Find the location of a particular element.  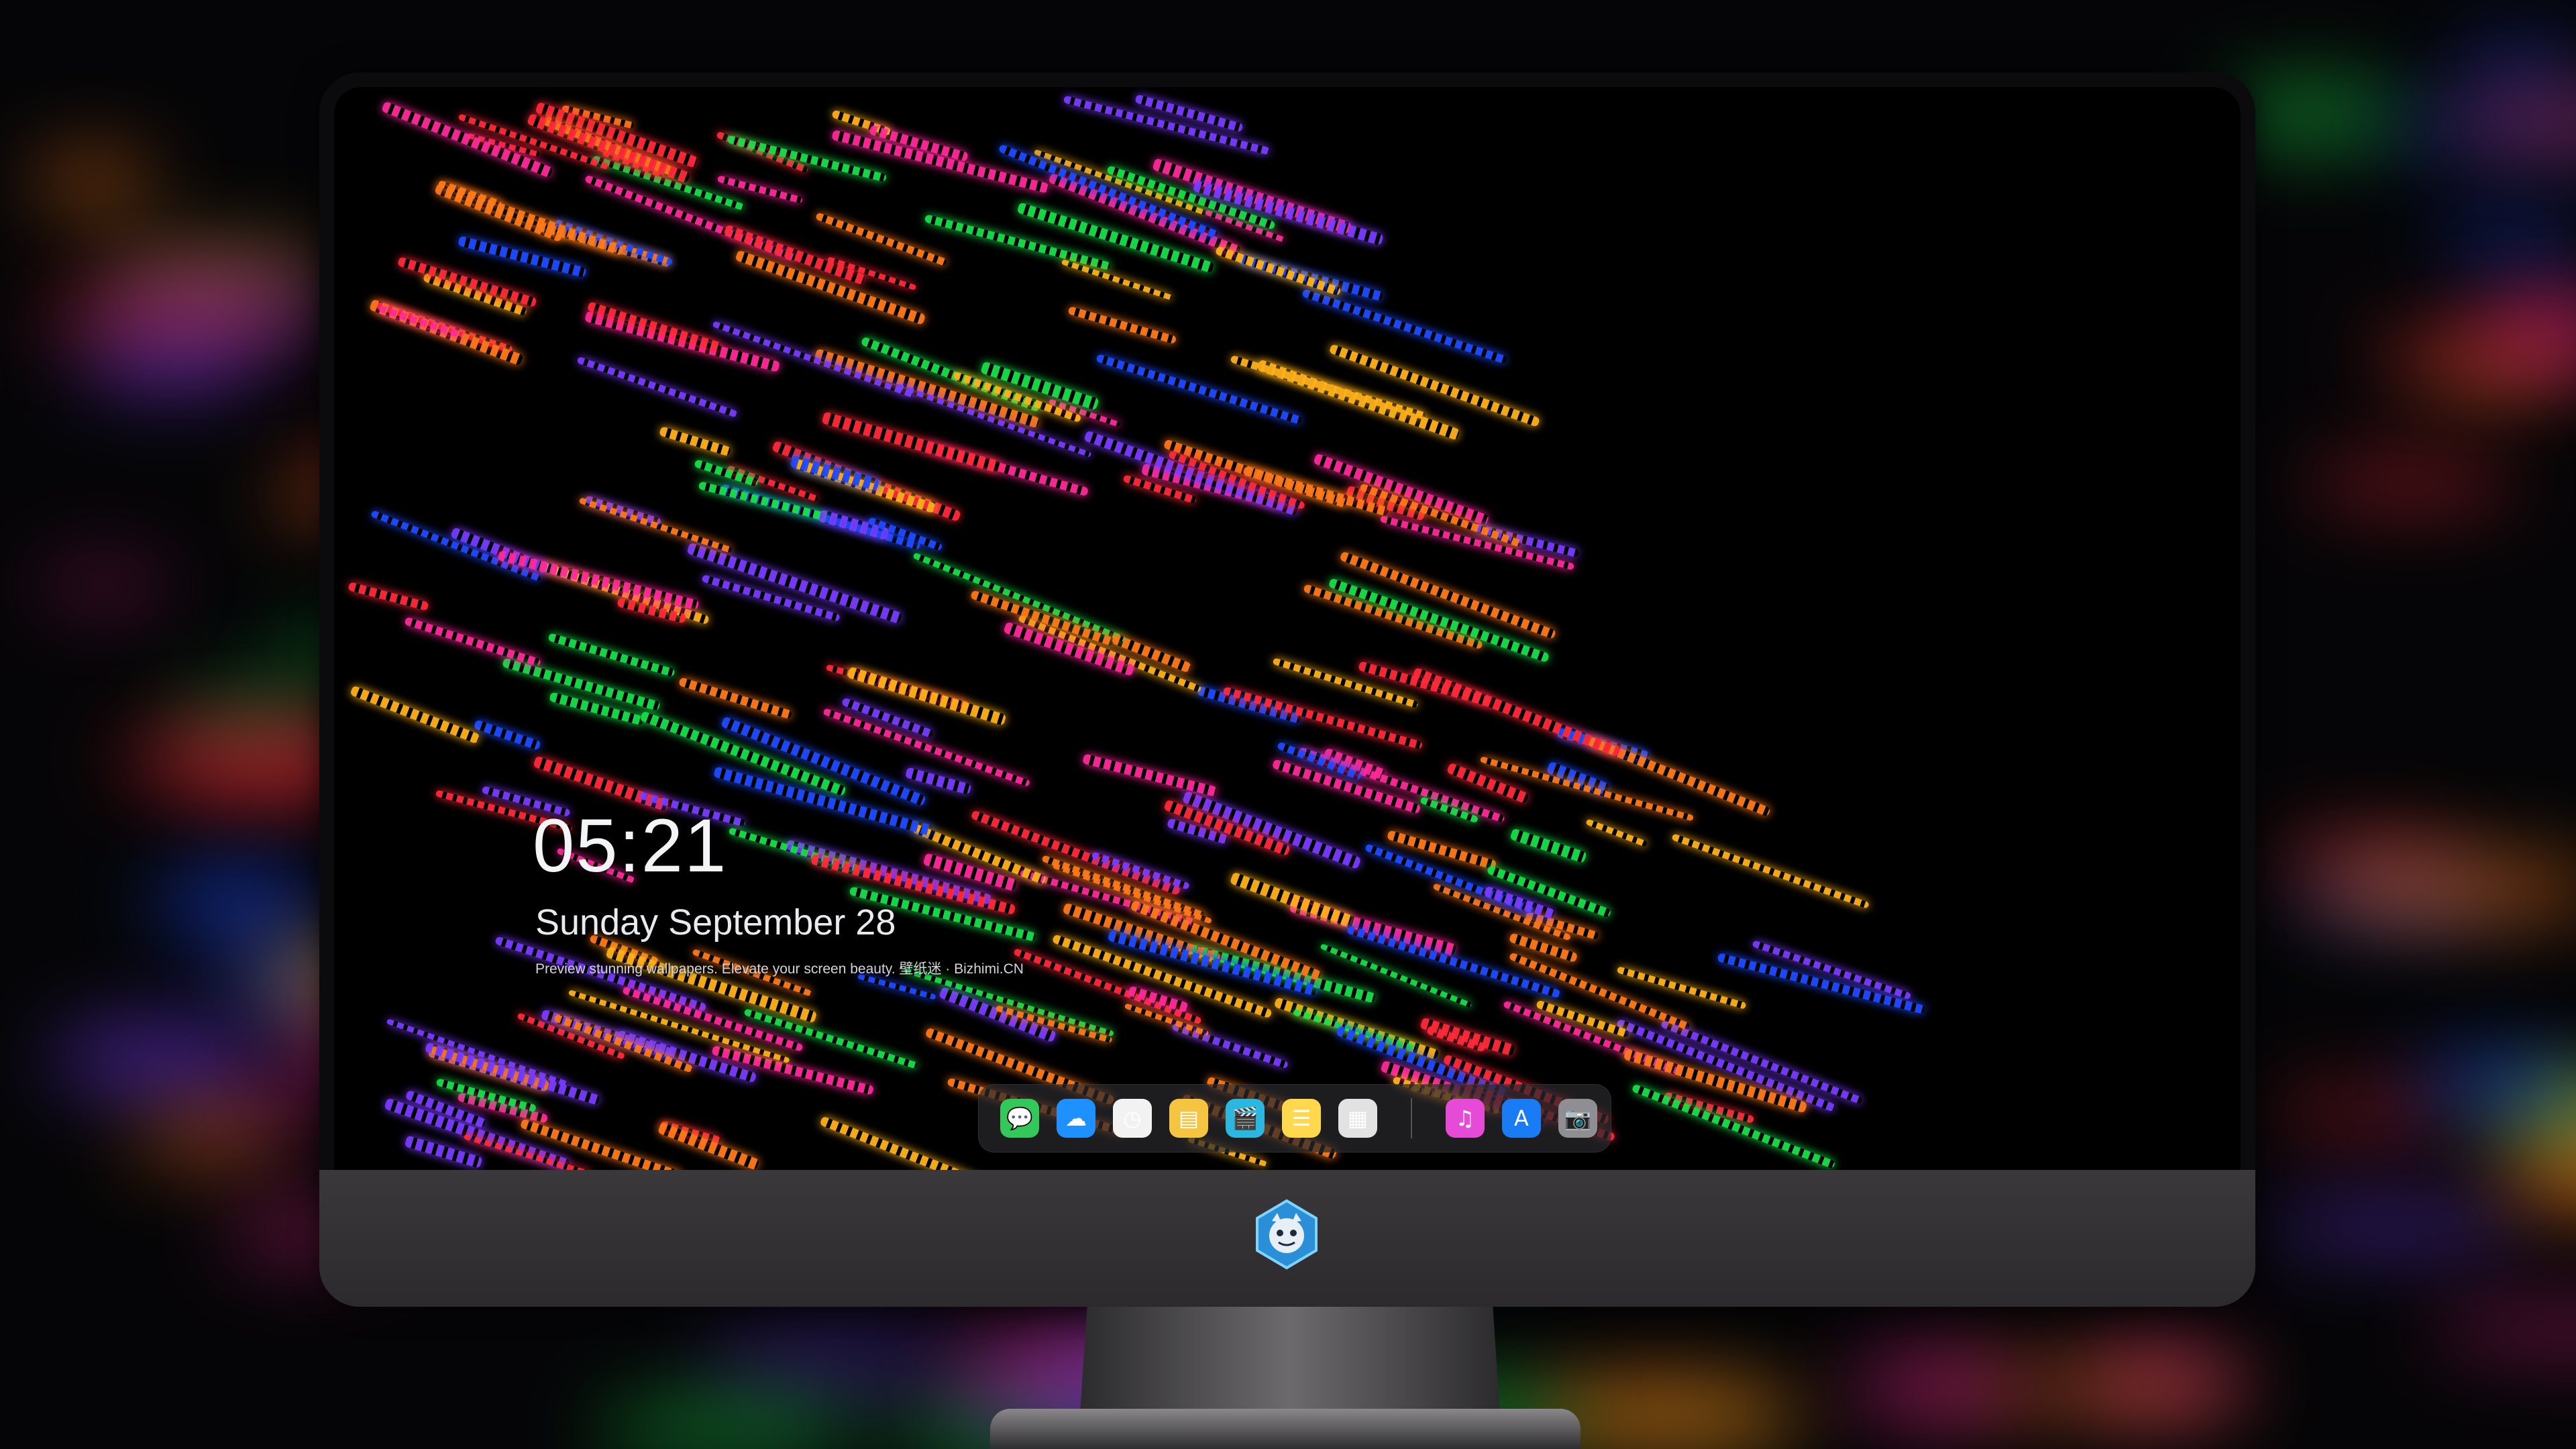

app-store-icon: A is located at coordinates (1521, 1118).